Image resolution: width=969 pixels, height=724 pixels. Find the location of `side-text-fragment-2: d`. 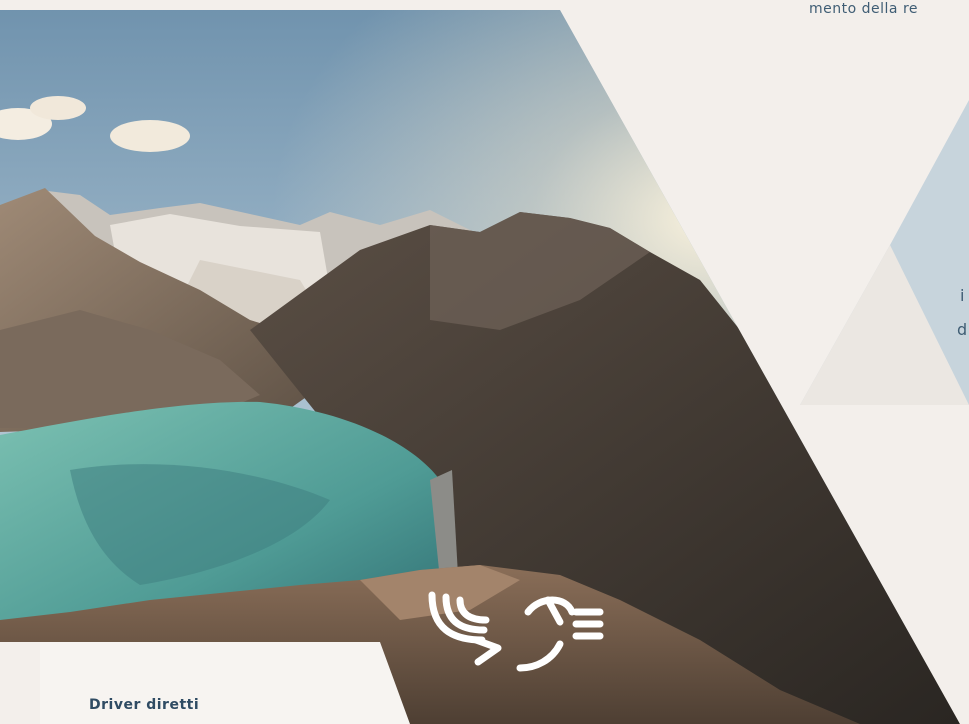

side-text-fragment-2: d is located at coordinates (962, 329).